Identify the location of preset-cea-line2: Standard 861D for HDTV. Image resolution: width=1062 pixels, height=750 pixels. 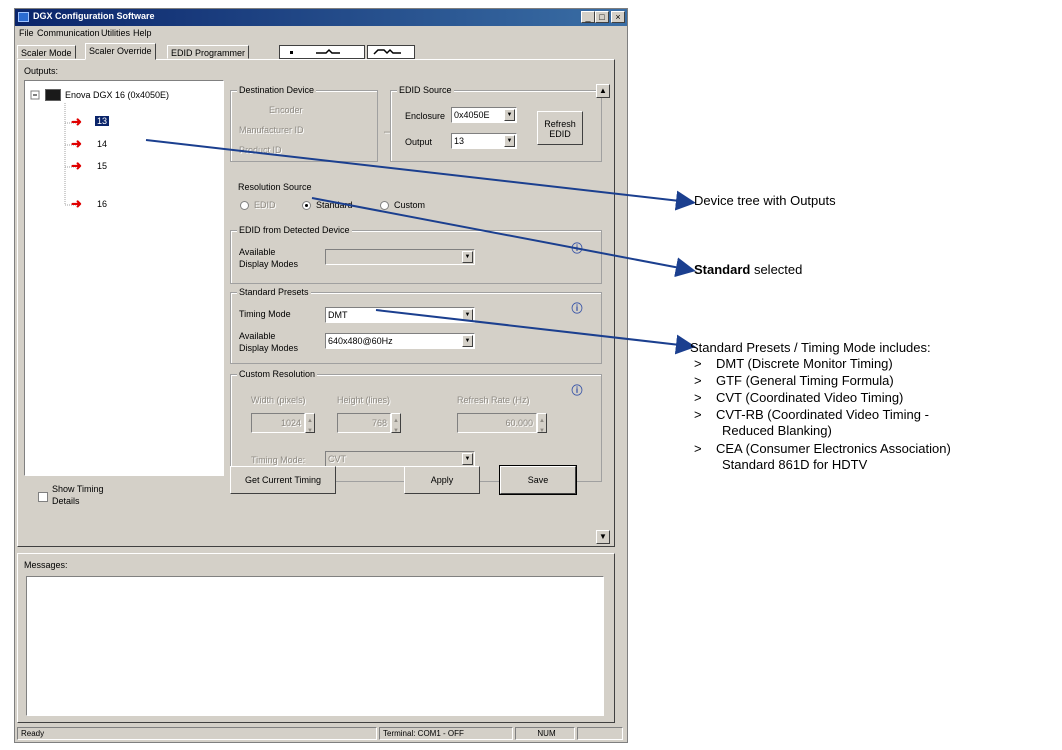
(795, 464).